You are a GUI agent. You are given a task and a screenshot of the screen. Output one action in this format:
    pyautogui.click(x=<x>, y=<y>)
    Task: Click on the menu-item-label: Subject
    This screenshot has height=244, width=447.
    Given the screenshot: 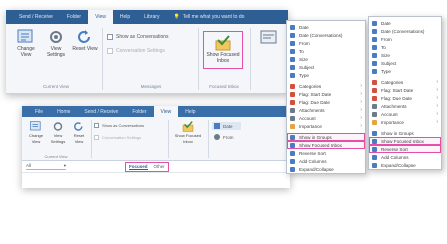 What is the action you would take?
    pyautogui.click(x=389, y=63)
    